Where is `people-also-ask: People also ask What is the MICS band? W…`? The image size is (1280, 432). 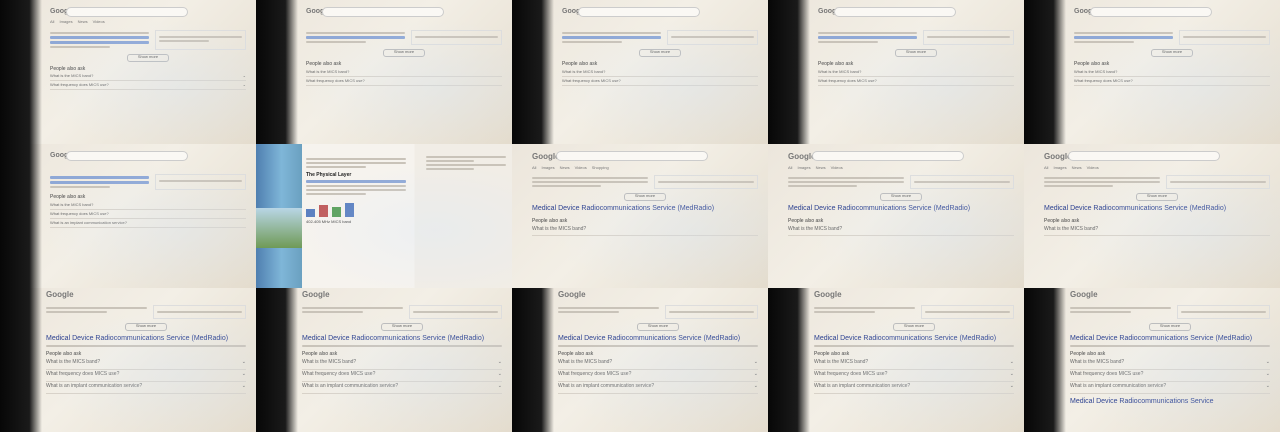
people-also-ask: People also ask What is the MICS band? W… is located at coordinates (660, 73).